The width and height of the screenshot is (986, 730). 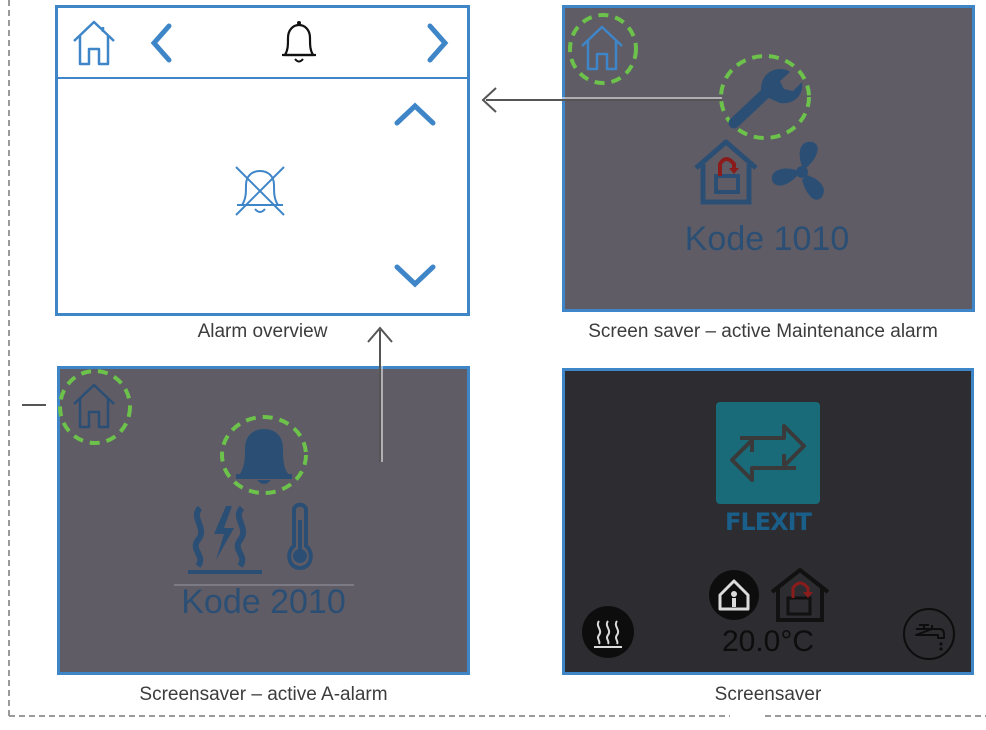 I want to click on arrow-up-connector, so click(x=380, y=394).